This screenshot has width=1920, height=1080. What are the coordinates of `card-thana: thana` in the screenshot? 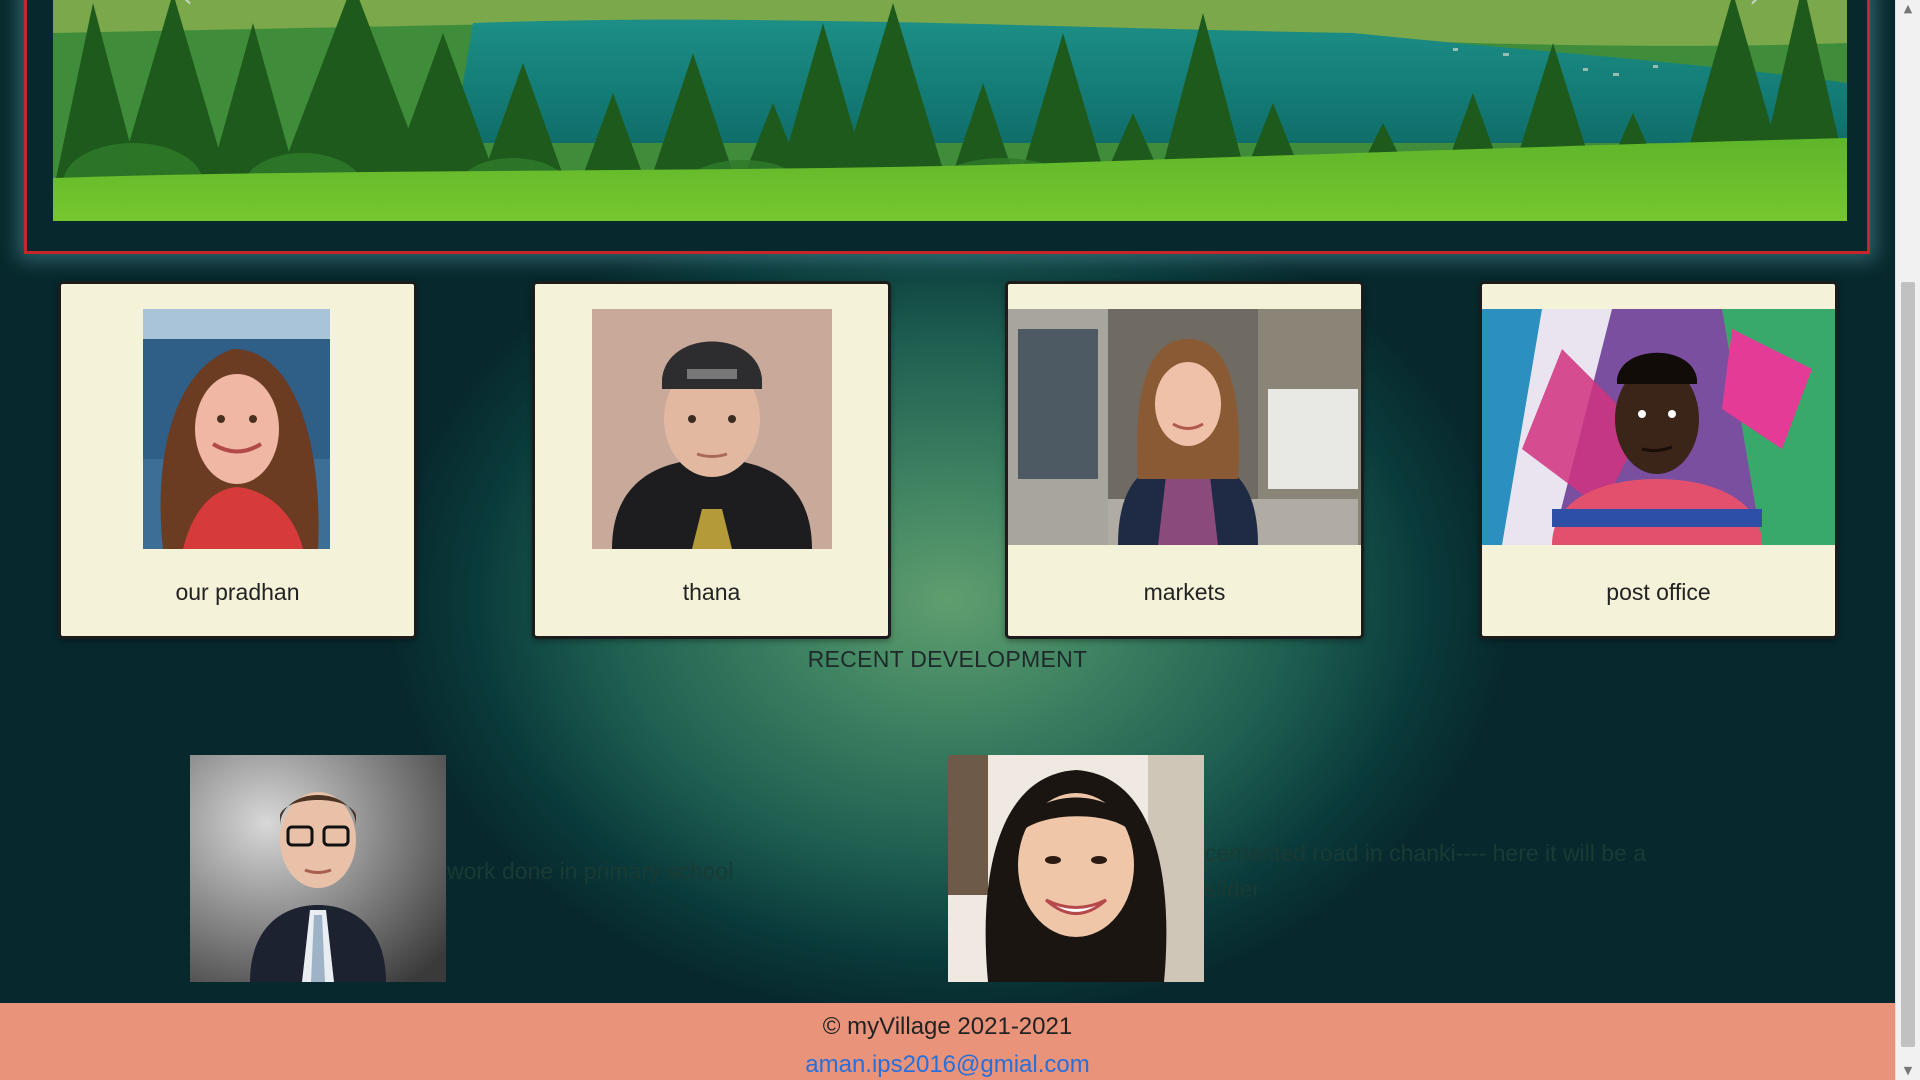 It's located at (711, 460).